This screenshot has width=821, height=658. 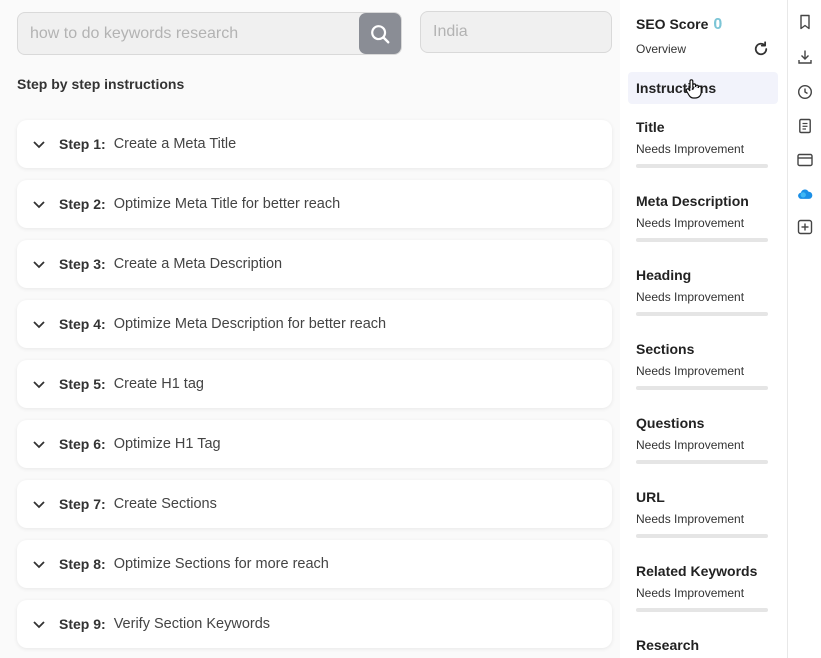 I want to click on step-text: Optimize Meta Title for better reach, so click(x=227, y=204).